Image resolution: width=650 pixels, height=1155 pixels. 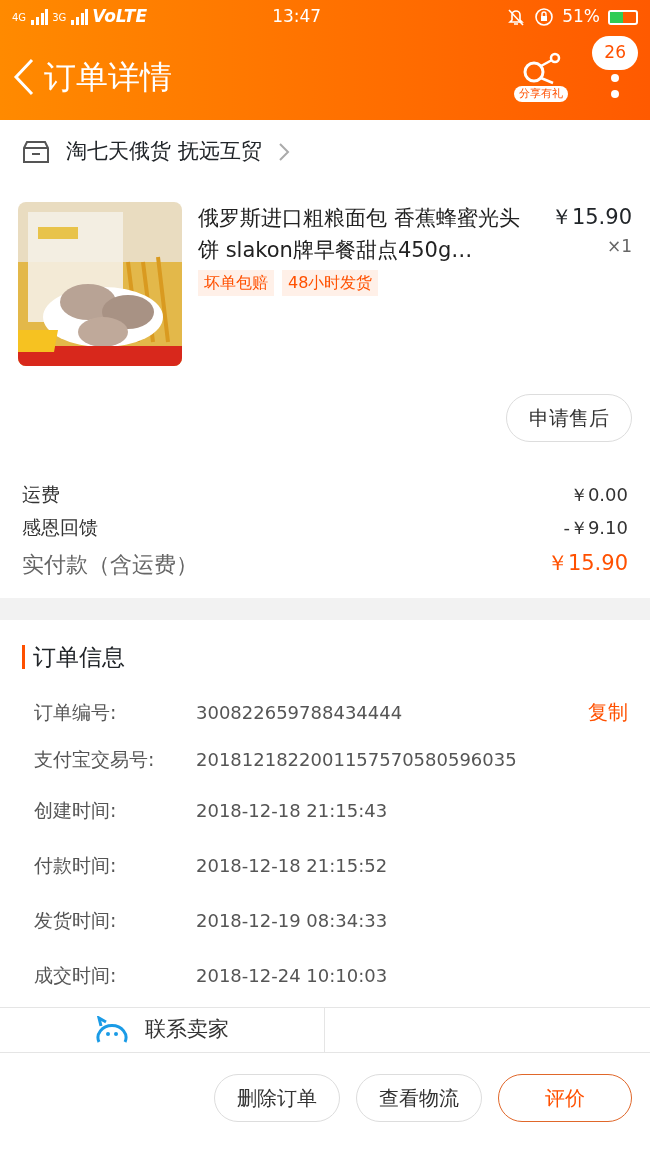 What do you see at coordinates (36, 152) in the screenshot?
I see `store-icon` at bounding box center [36, 152].